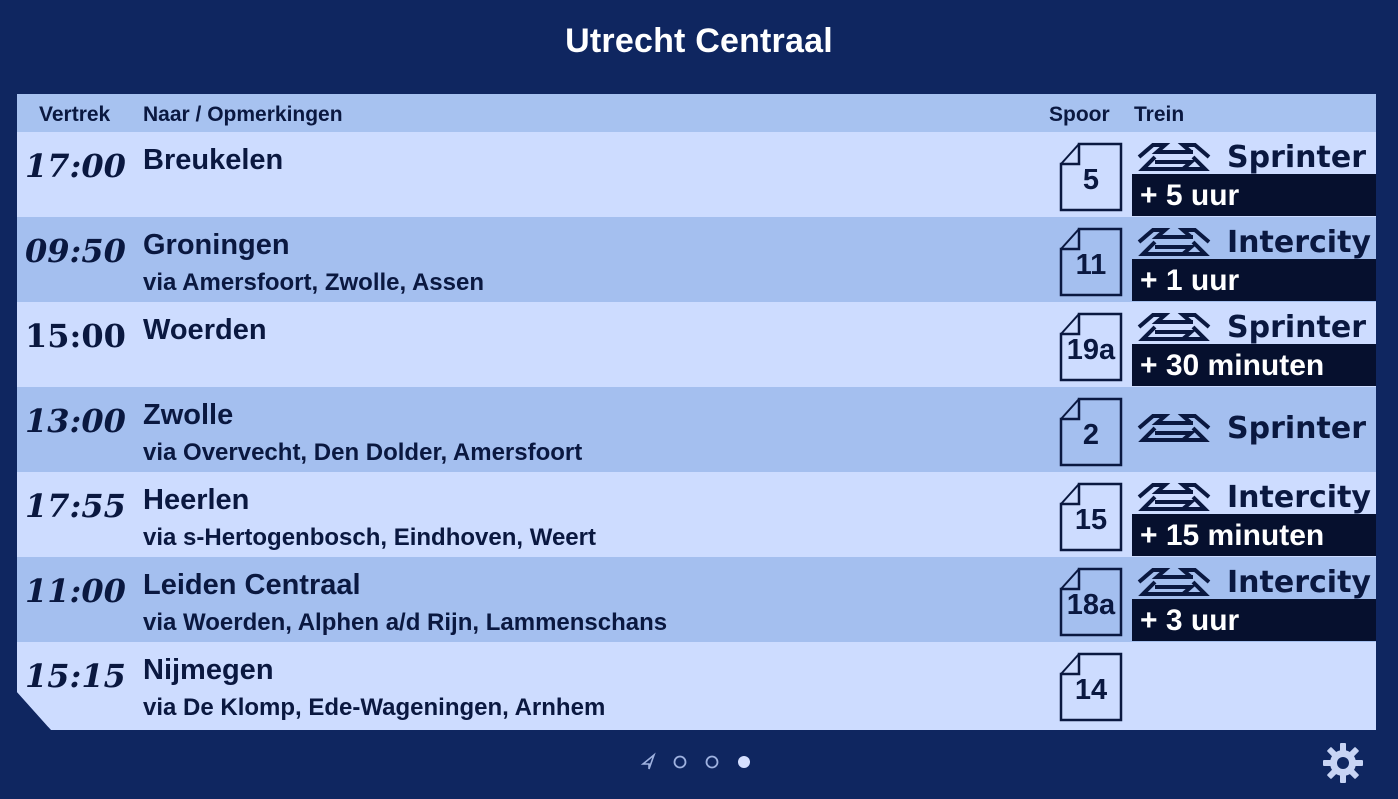 This screenshot has width=1398, height=799. What do you see at coordinates (1079, 114) in the screenshot?
I see `header-spoor: Spoor` at bounding box center [1079, 114].